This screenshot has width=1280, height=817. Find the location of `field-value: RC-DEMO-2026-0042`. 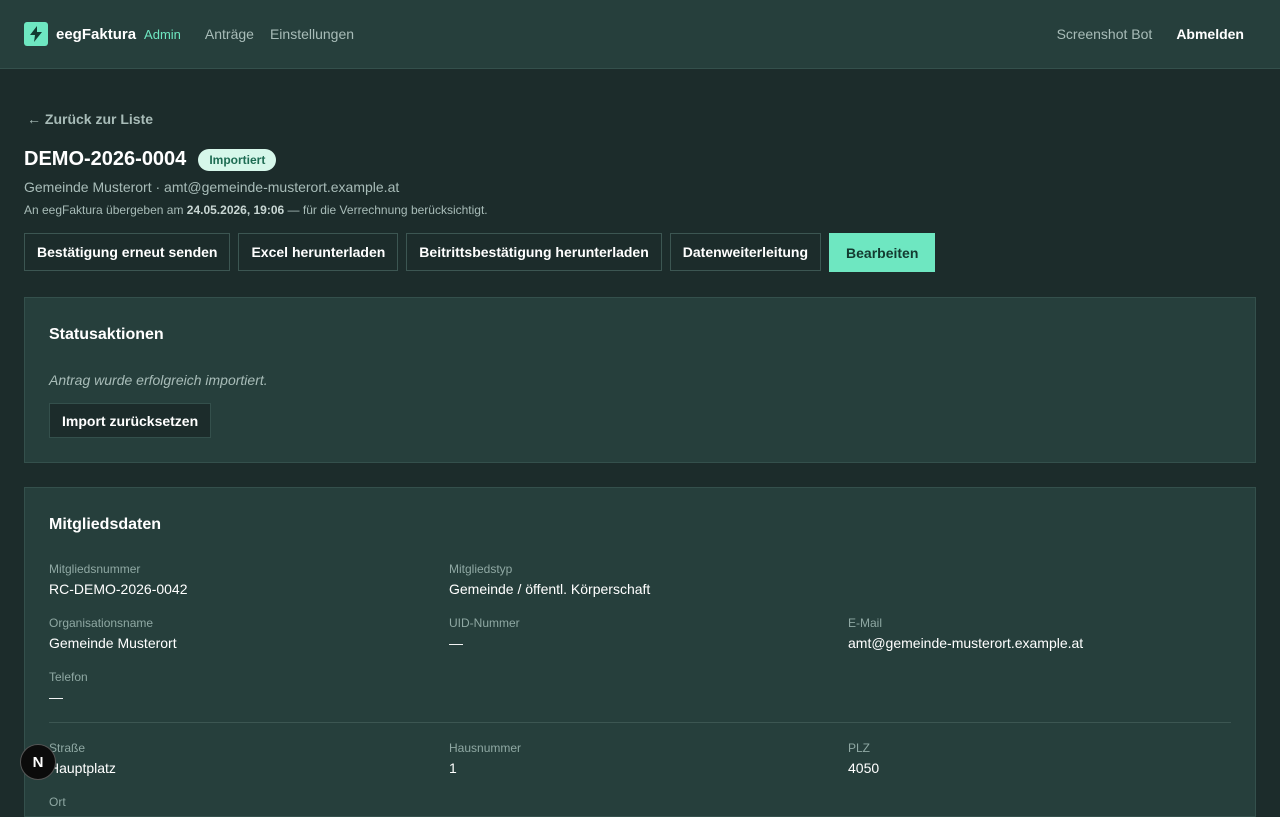

field-value: RC-DEMO-2026-0042 is located at coordinates (118, 589).